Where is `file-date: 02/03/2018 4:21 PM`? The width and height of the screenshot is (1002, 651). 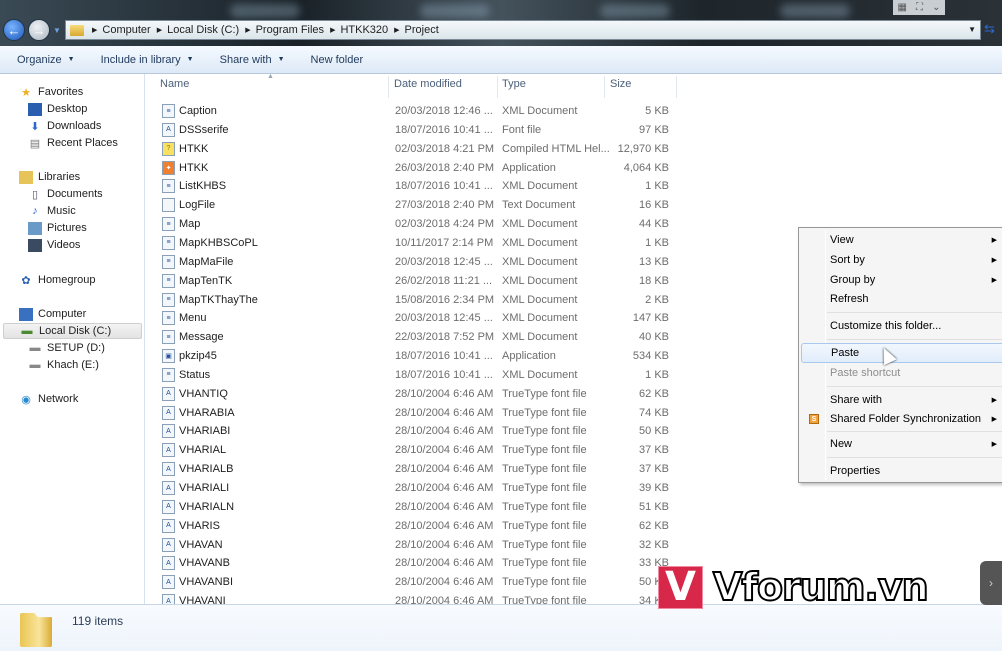 file-date: 02/03/2018 4:21 PM is located at coordinates (445, 148).